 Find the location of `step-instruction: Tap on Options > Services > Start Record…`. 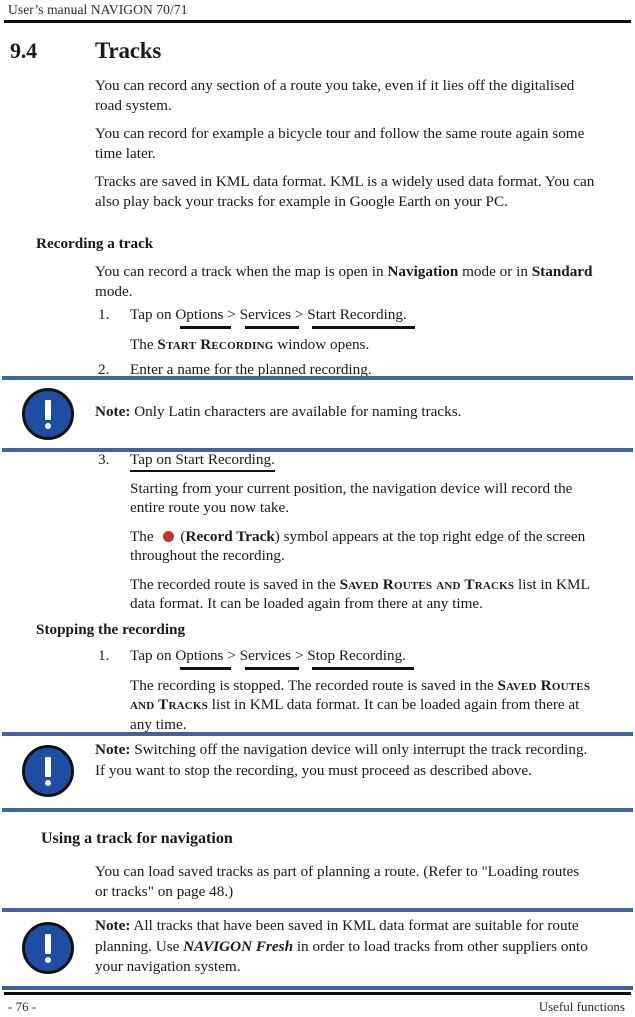

step-instruction: Tap on Options > Services > Start Record… is located at coordinates (365, 316).